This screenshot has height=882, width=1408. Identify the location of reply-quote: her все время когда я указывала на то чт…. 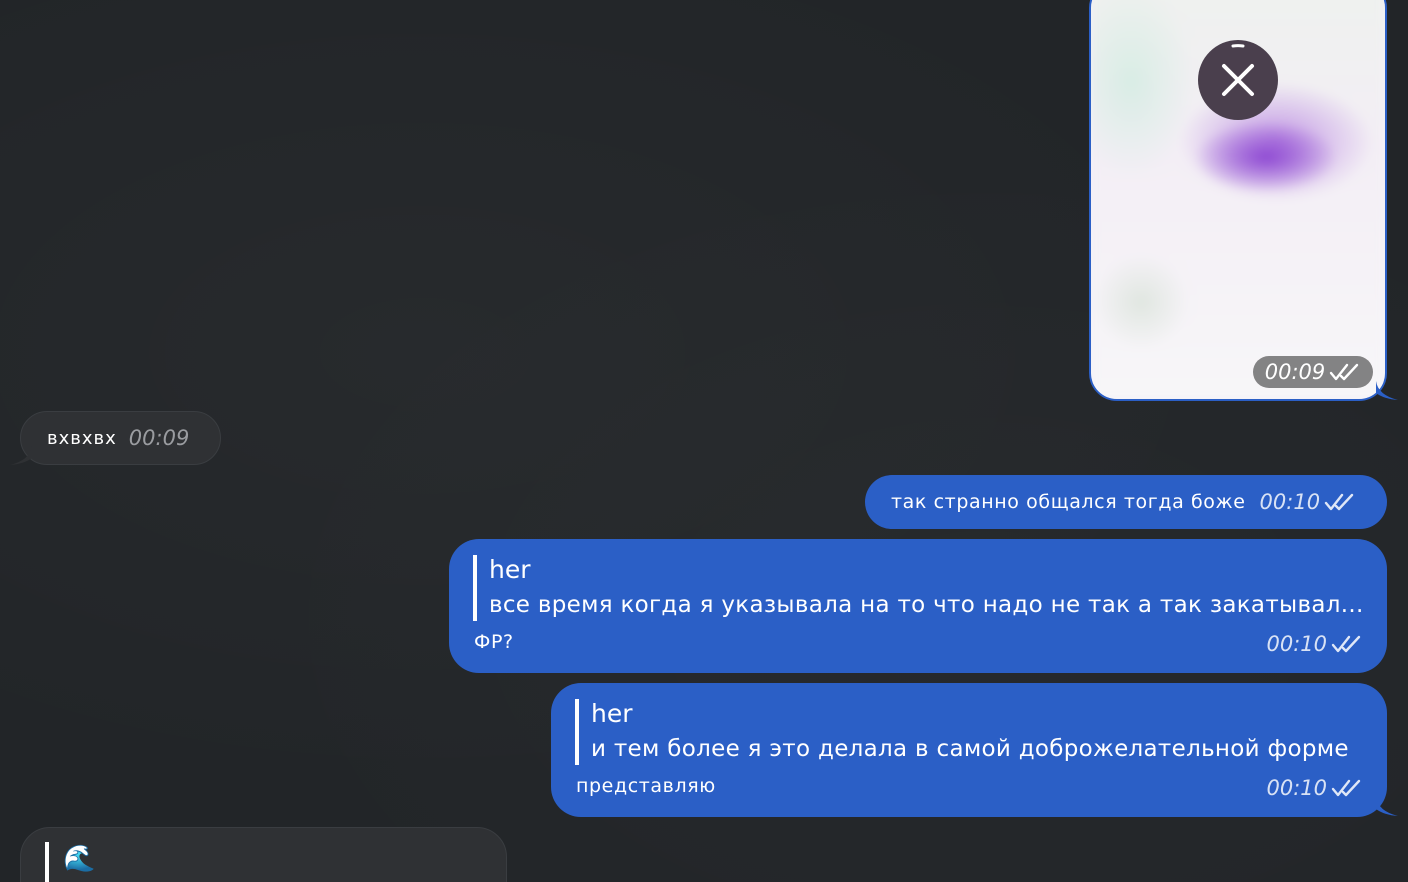
(918, 588).